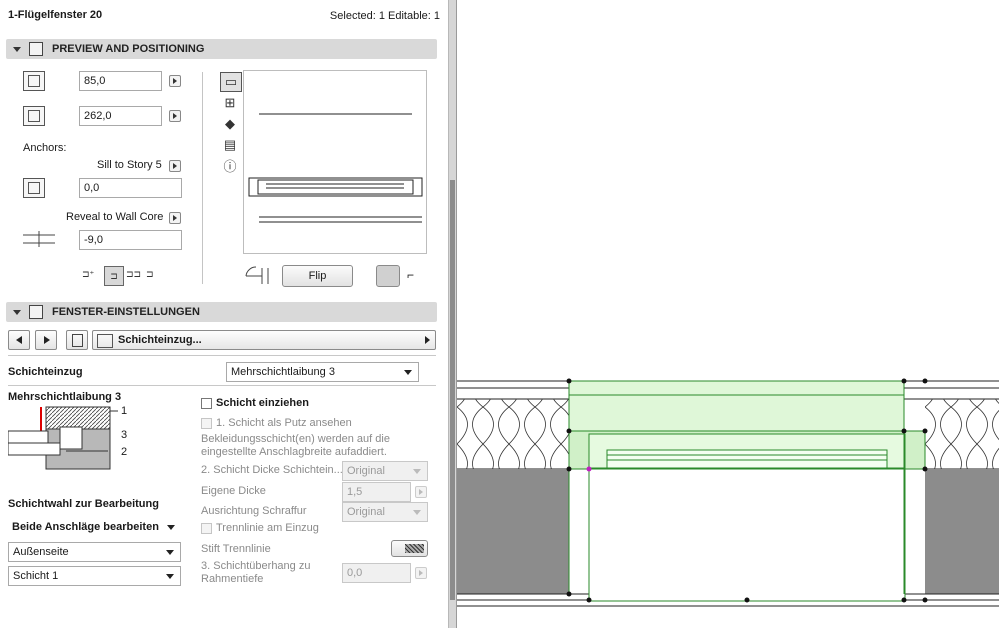  I want to click on selection-status: Selected: 1 Editable: 1, so click(384, 16).